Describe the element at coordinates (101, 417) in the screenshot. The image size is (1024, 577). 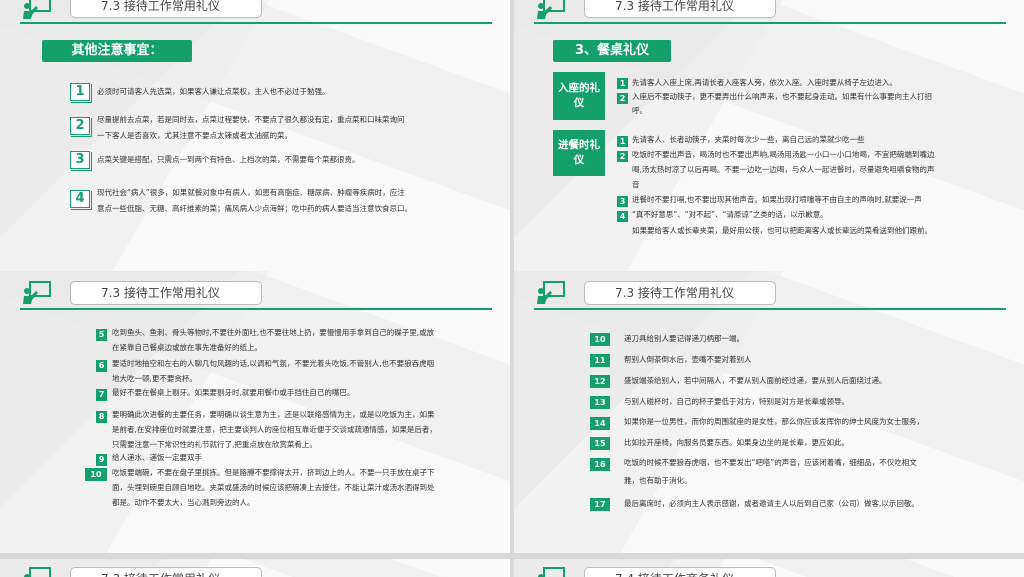
I see `item-number: 8` at that location.